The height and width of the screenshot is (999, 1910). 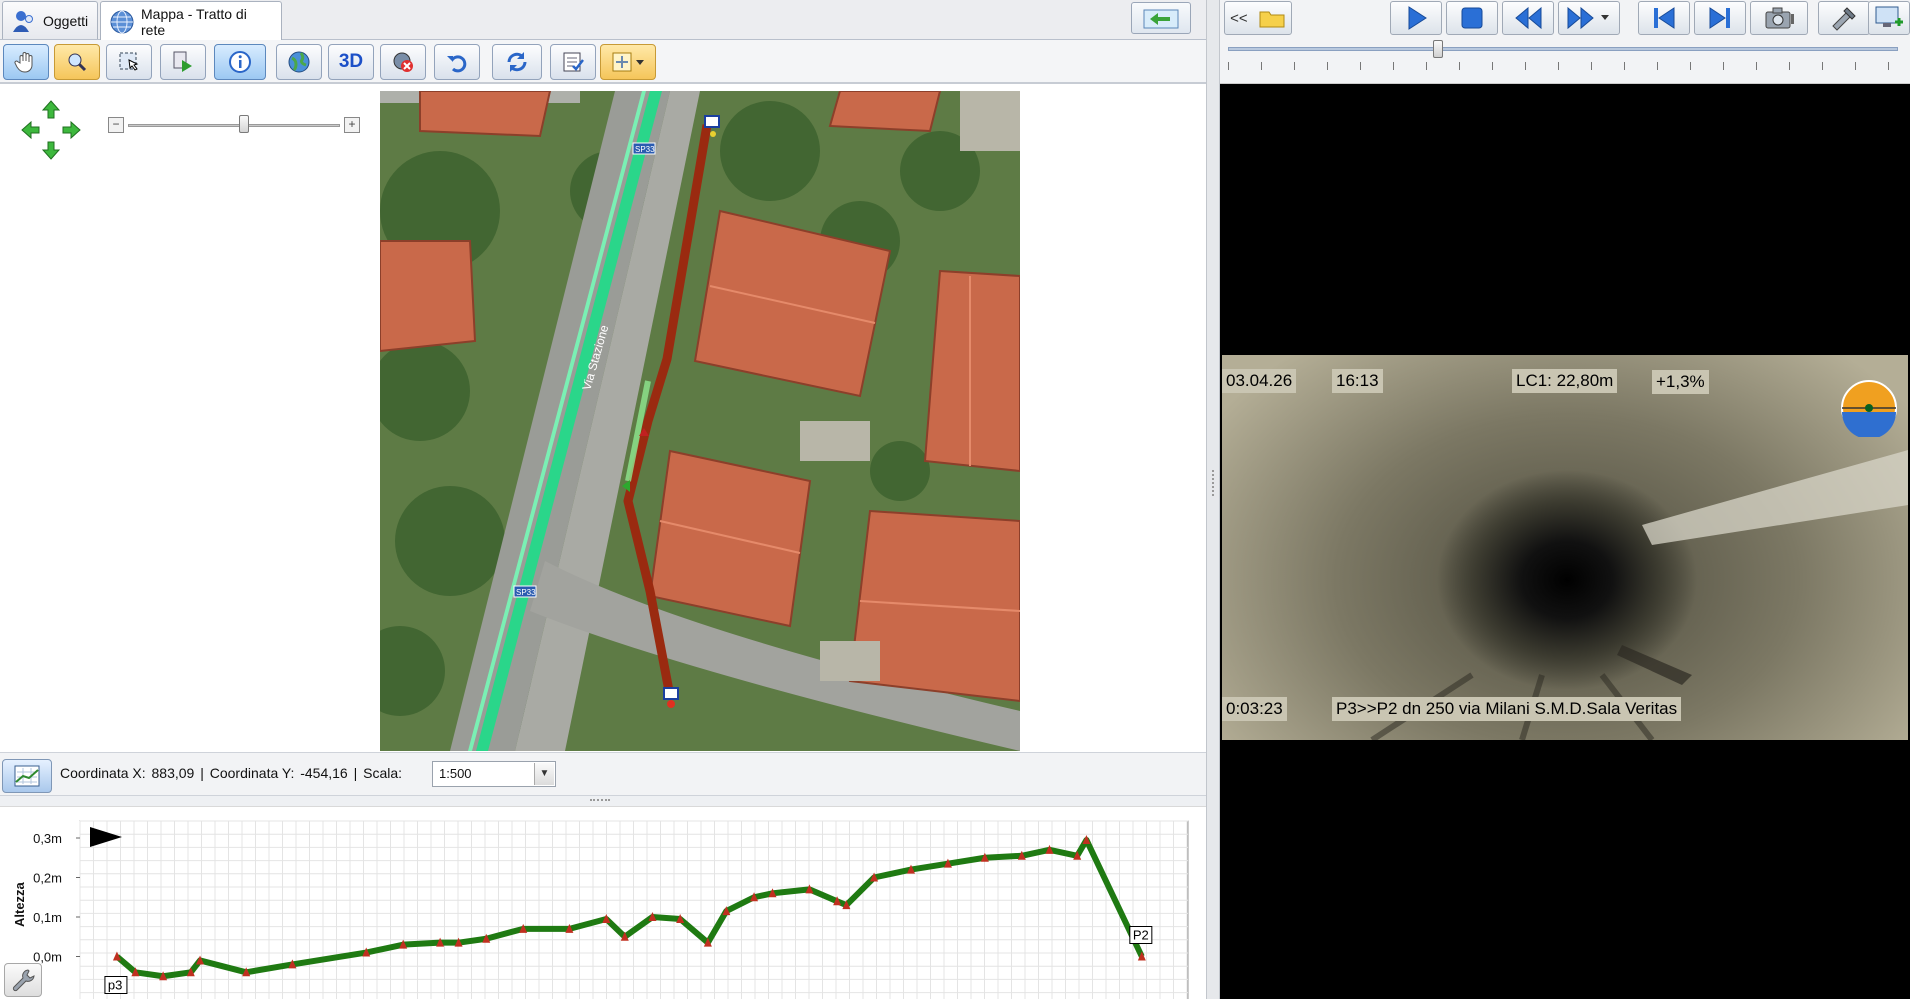 What do you see at coordinates (544, 774) in the screenshot?
I see `chevron-down-icon: ▼` at bounding box center [544, 774].